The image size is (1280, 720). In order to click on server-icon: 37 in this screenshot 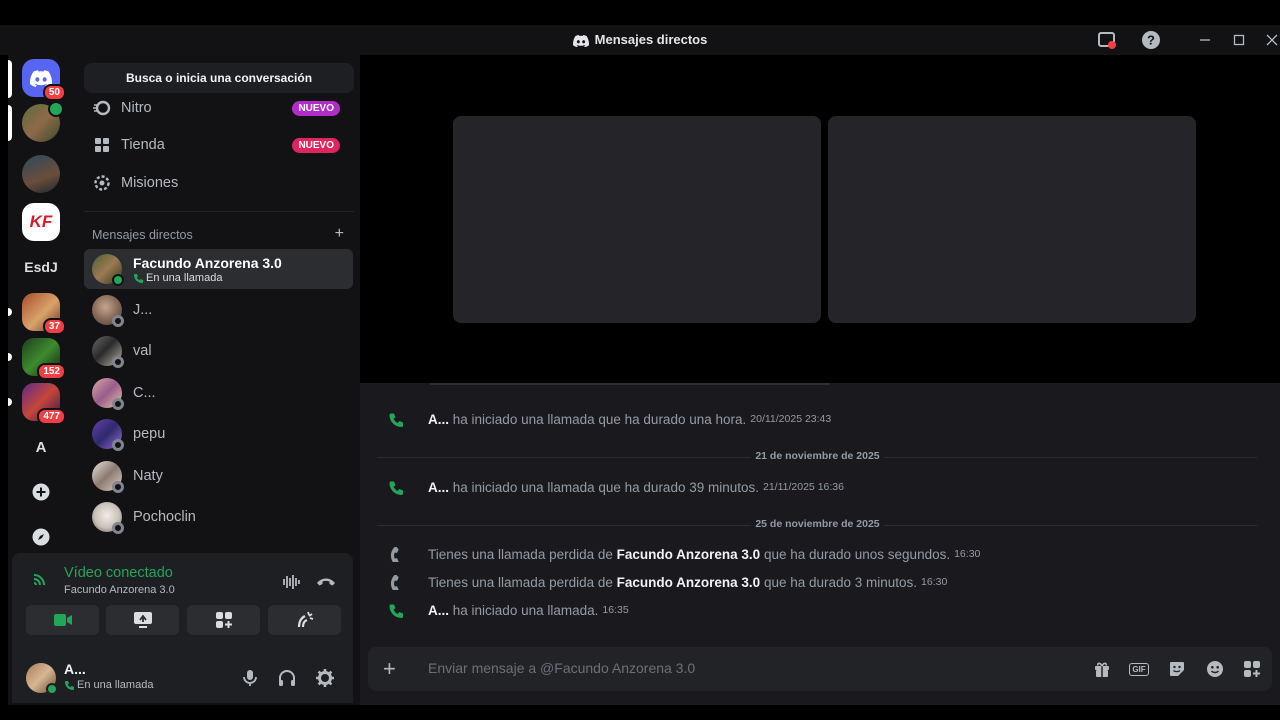, I will do `click(44, 314)`.